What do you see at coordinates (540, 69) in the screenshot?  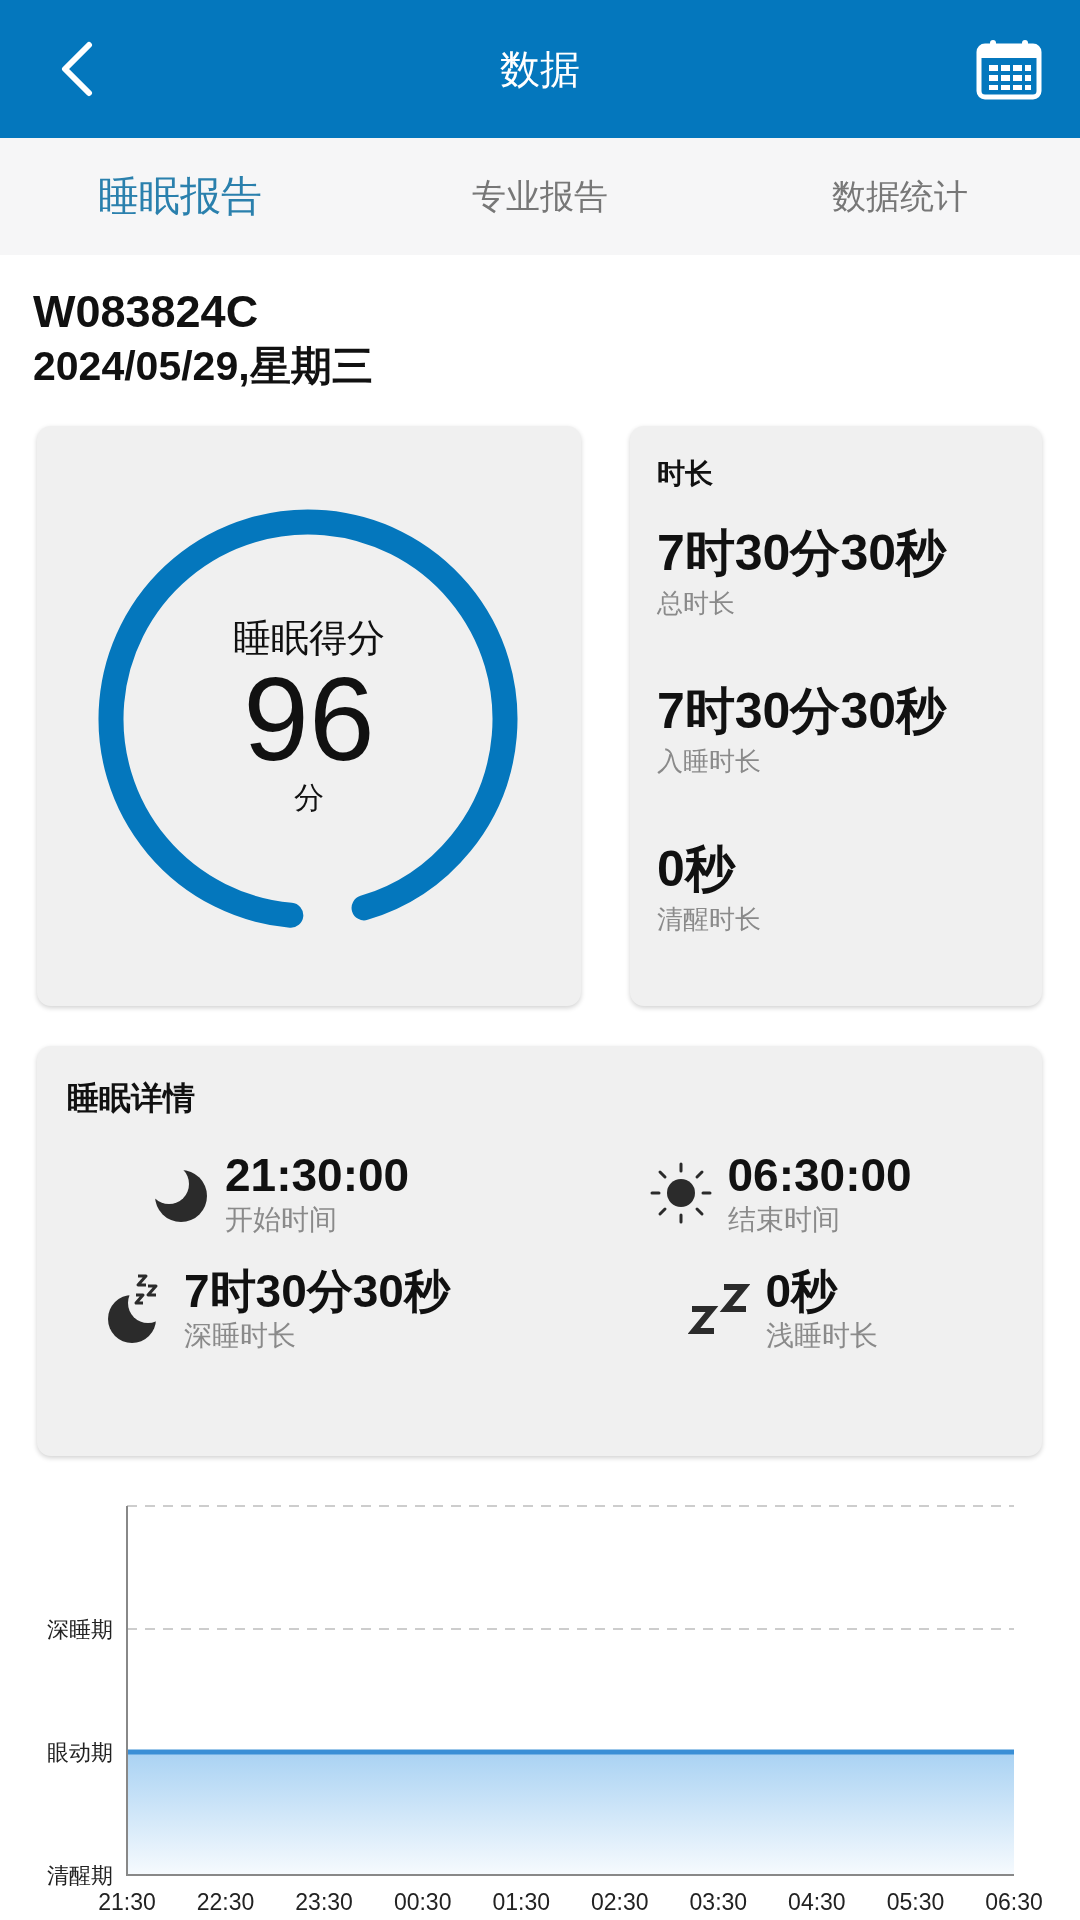 I see `page-title: 数据` at bounding box center [540, 69].